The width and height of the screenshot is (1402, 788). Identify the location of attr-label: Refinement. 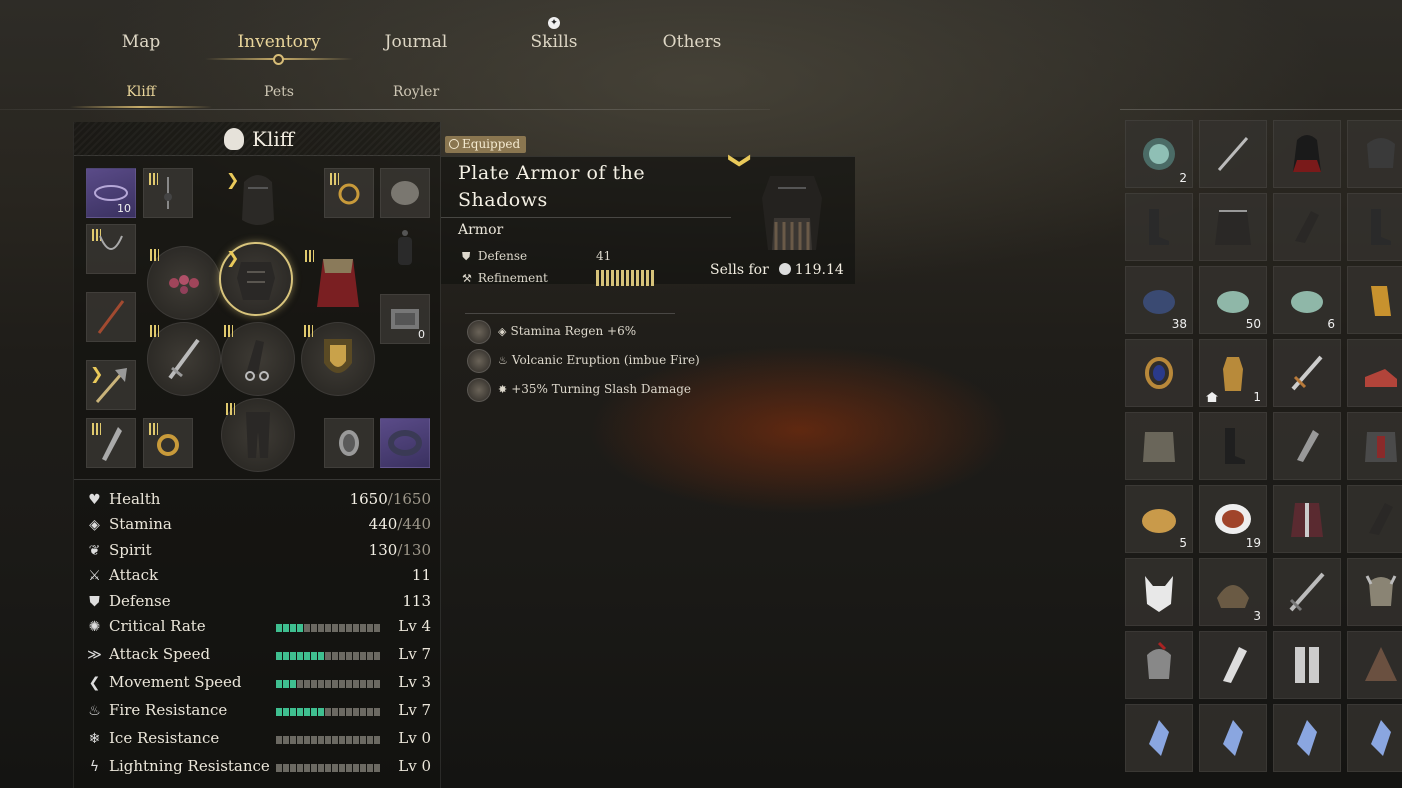
(512, 278).